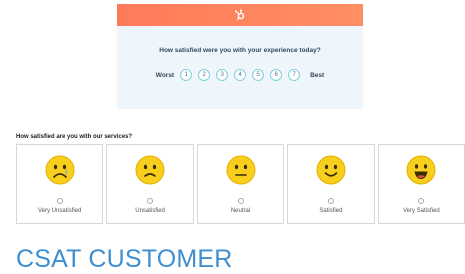  I want to click on option-unsatisfied: Unsatisfied, so click(150, 184).